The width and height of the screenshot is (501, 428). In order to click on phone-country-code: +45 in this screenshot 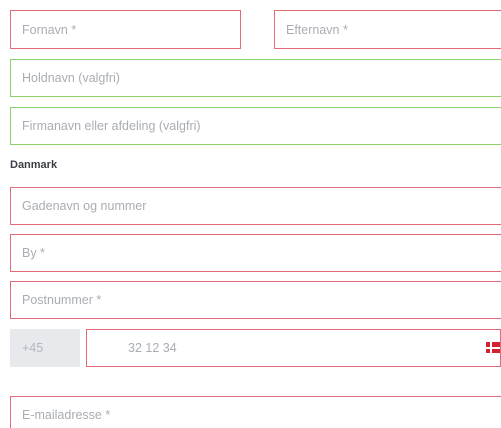, I will do `click(45, 348)`.